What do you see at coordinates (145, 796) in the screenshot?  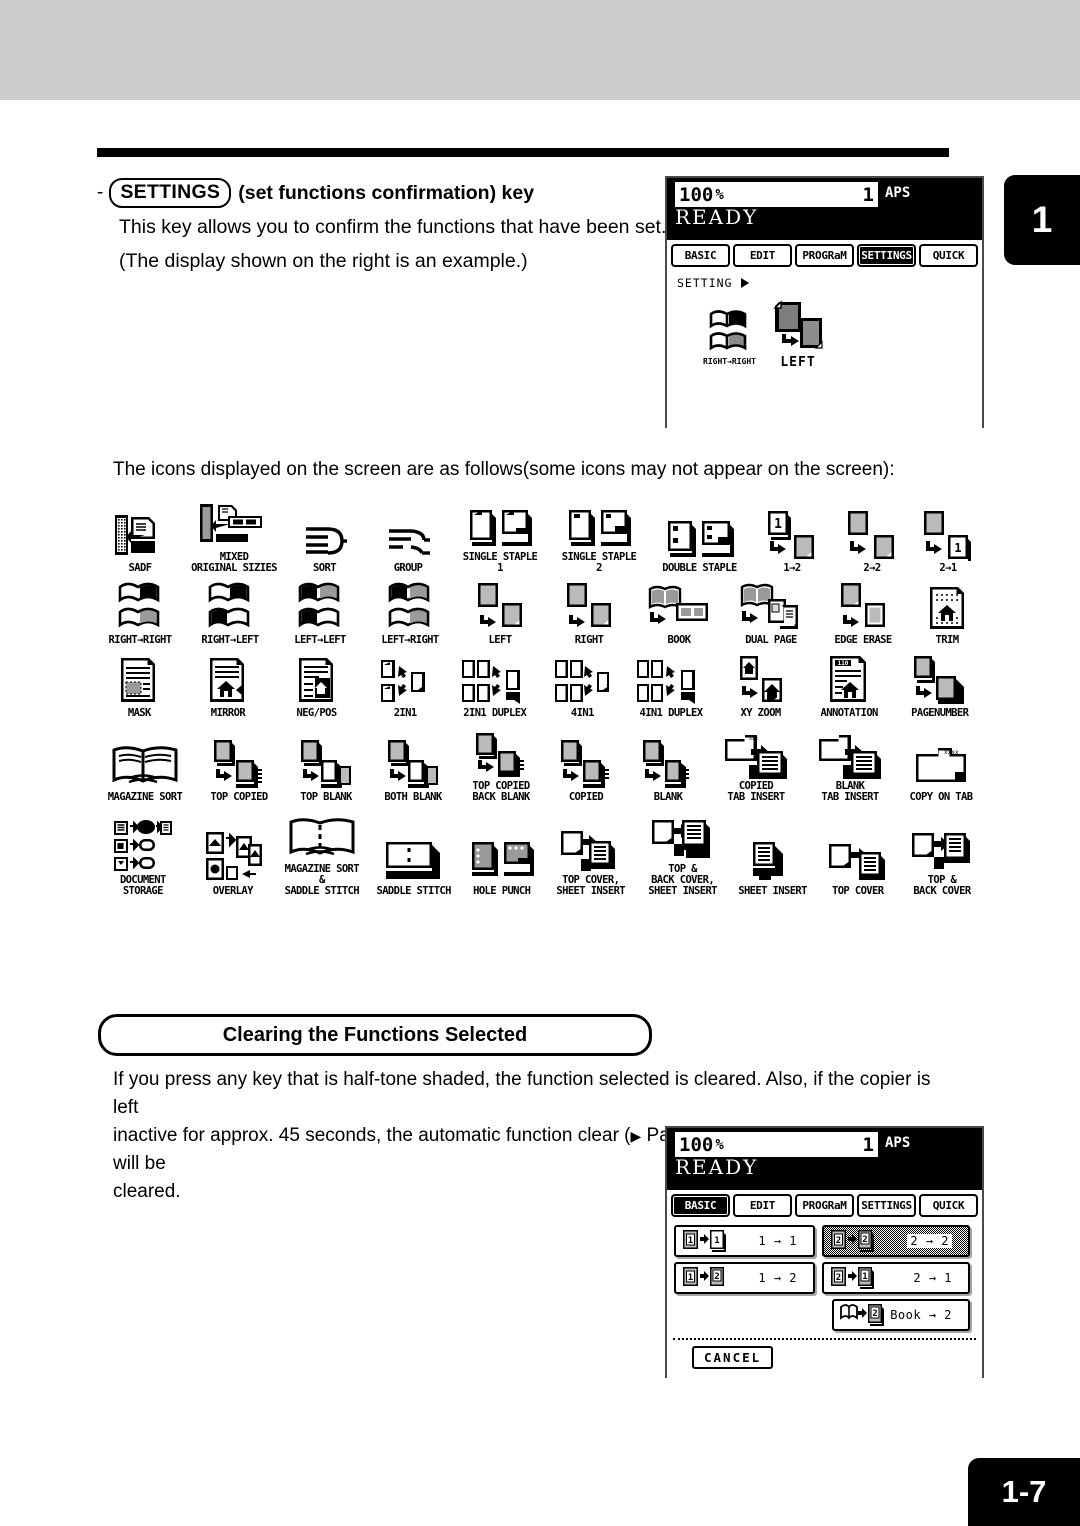 I see `icon-caption: MAGAZINE SORT` at bounding box center [145, 796].